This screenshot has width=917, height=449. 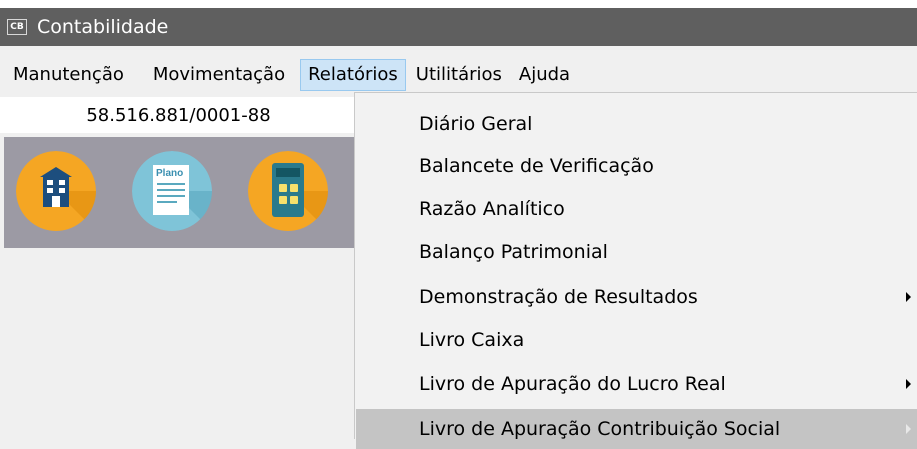 I want to click on menu-item-label: Livro Caixa, so click(x=472, y=340).